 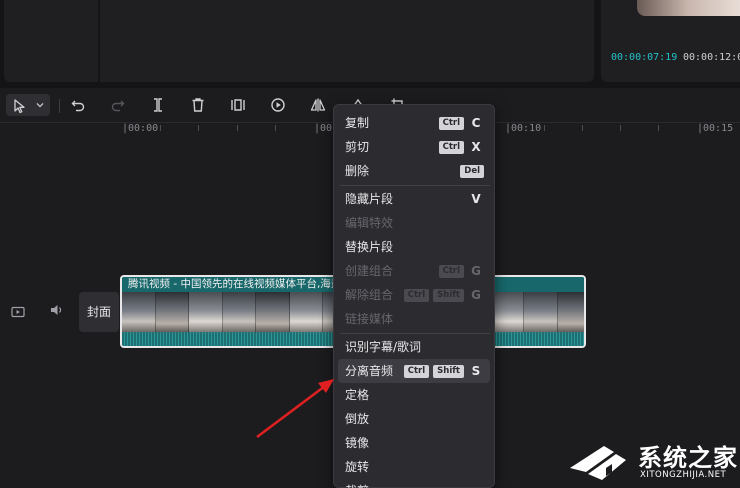 What do you see at coordinates (18, 312) in the screenshot?
I see `track-video-icon` at bounding box center [18, 312].